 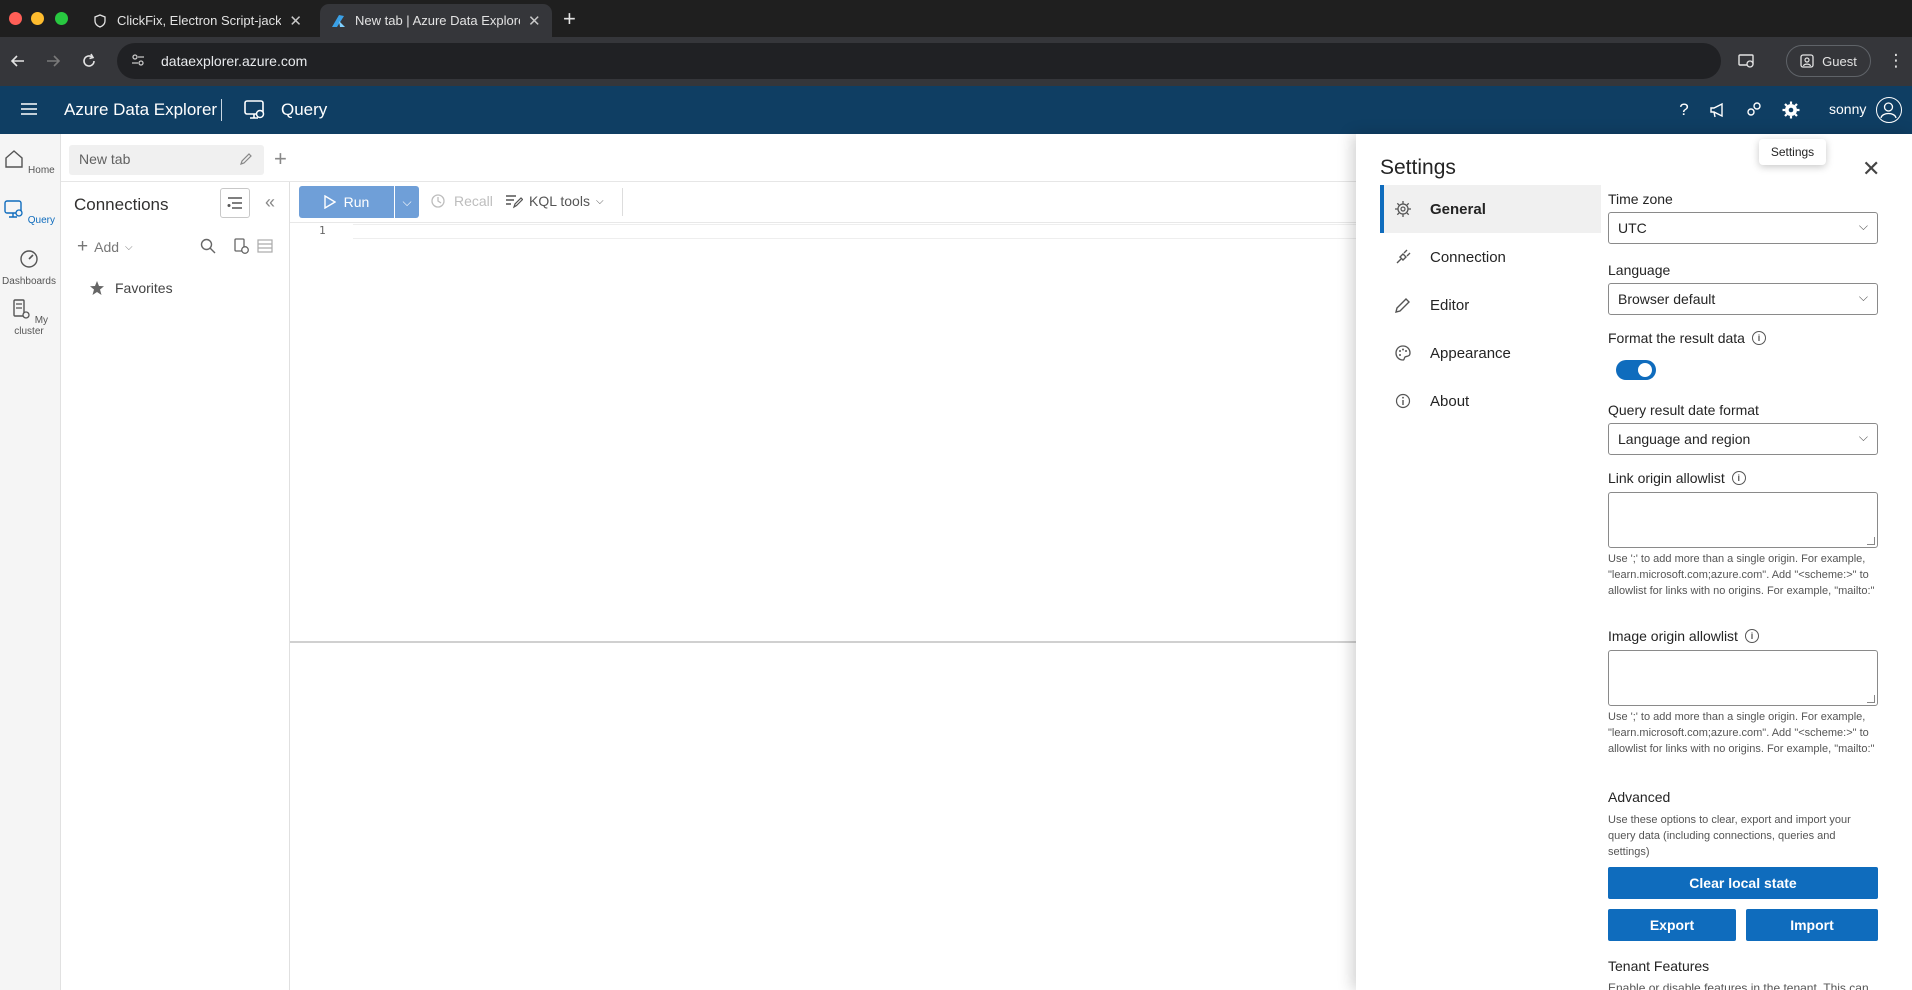 What do you see at coordinates (1676, 338) in the screenshot?
I see `format-result-label: Format the result data` at bounding box center [1676, 338].